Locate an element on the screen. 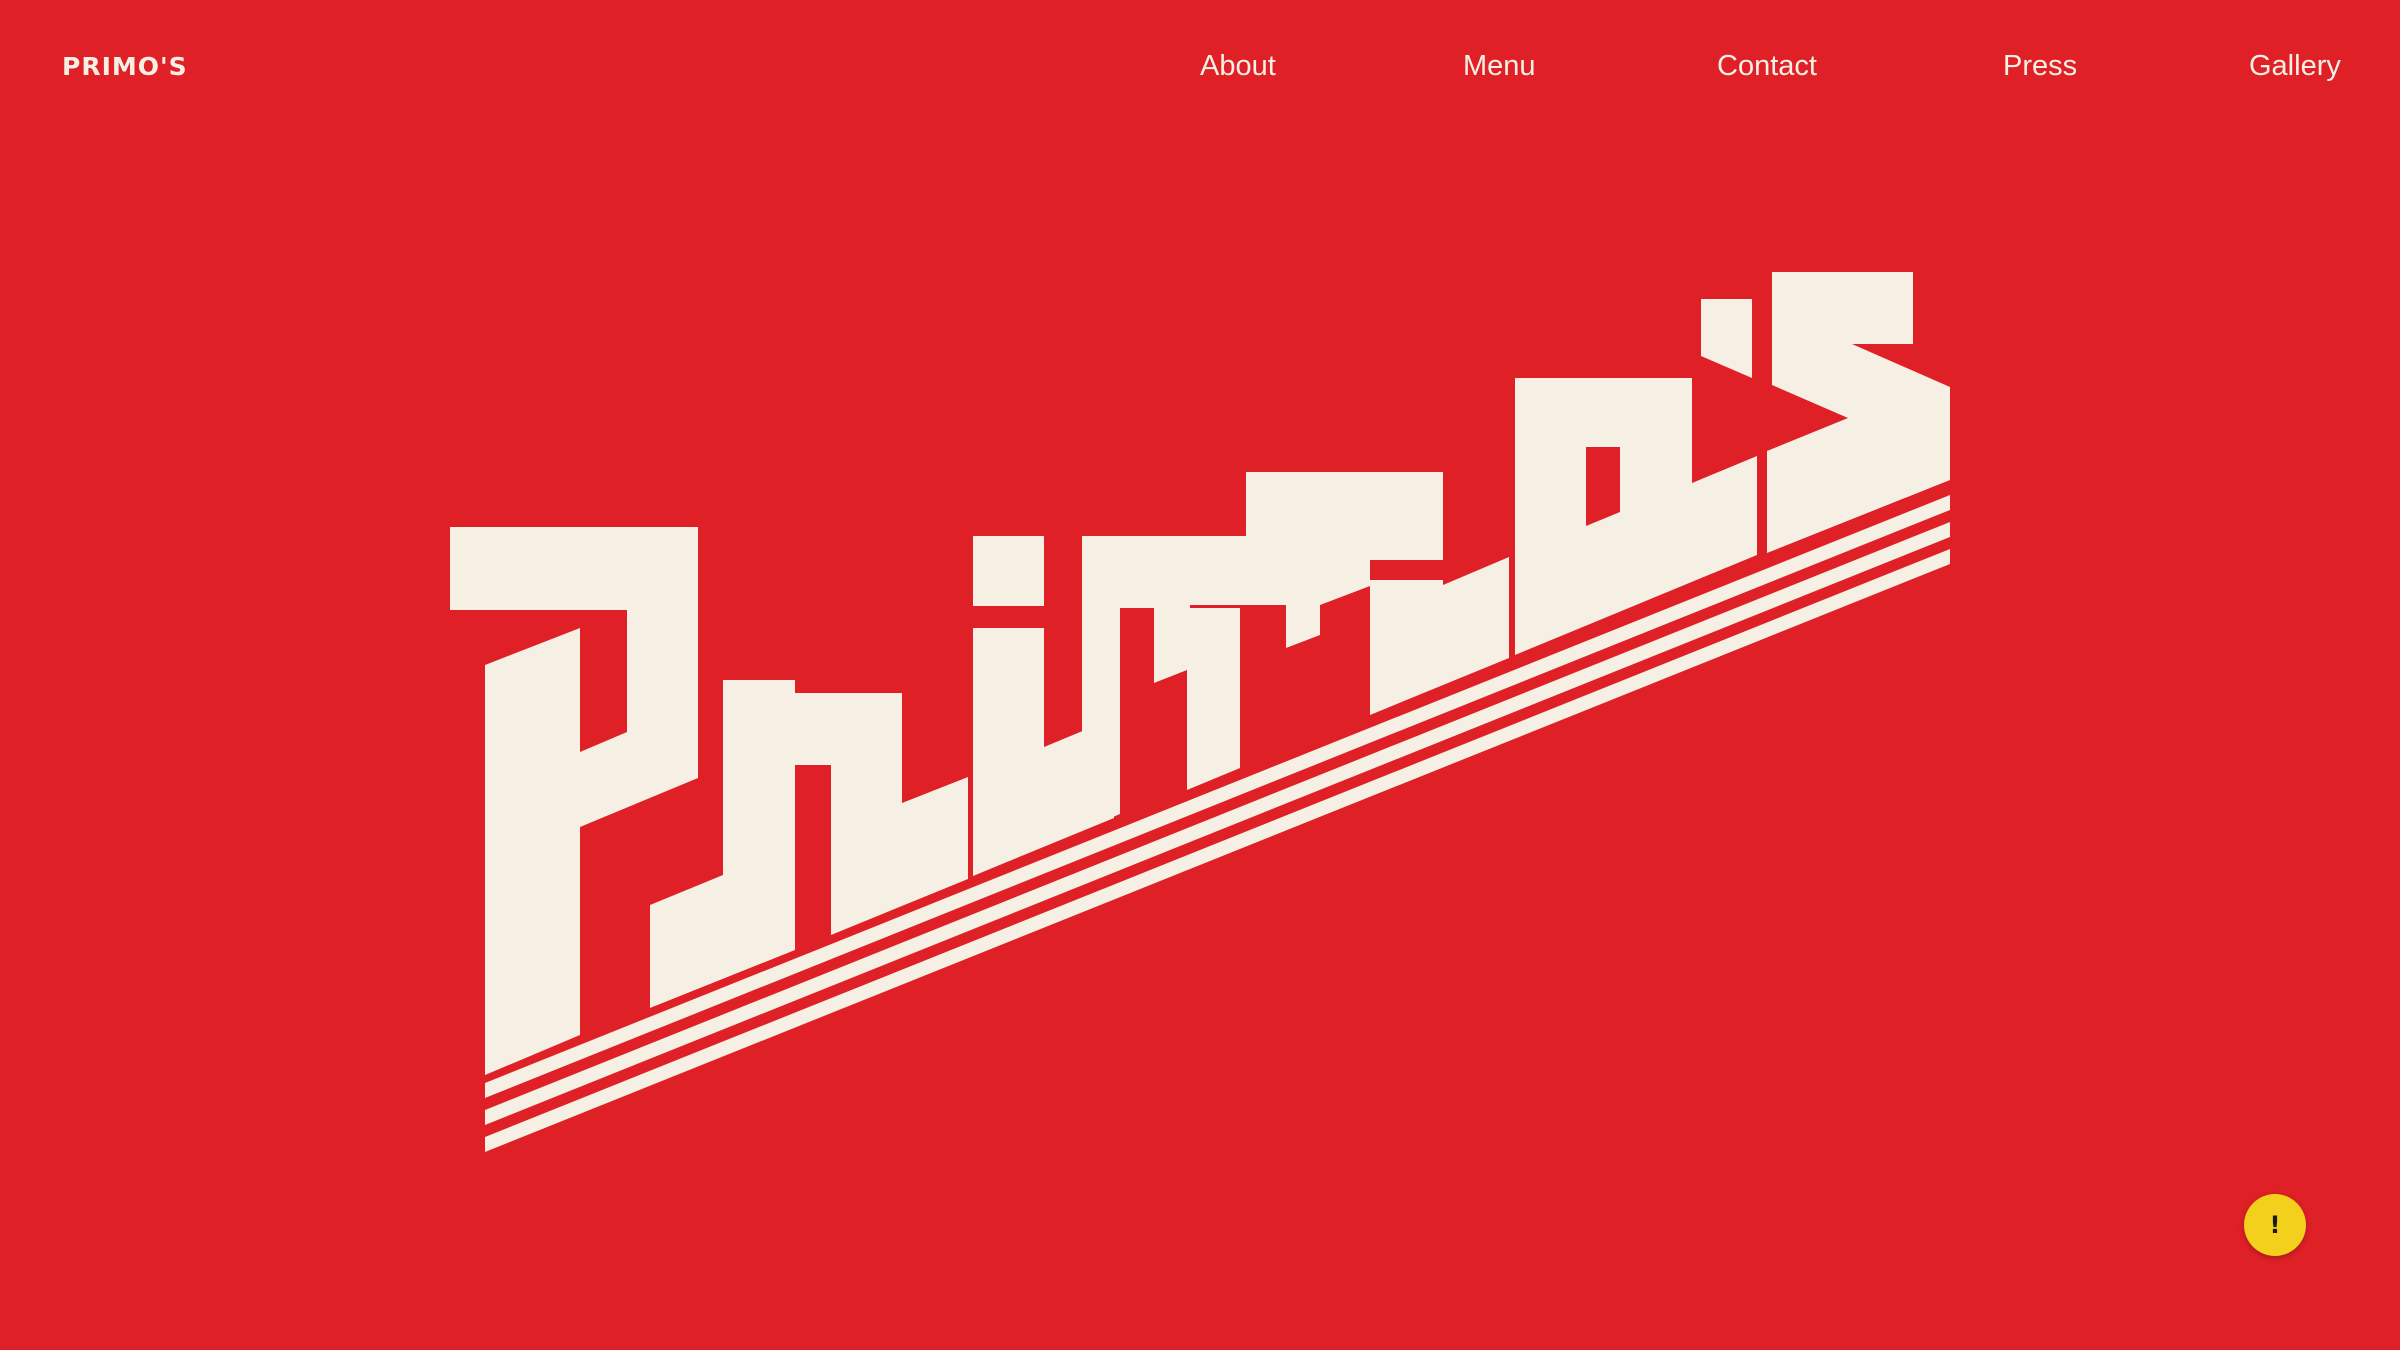 The width and height of the screenshot is (2400, 1350). alert-button: ! is located at coordinates (2275, 1225).